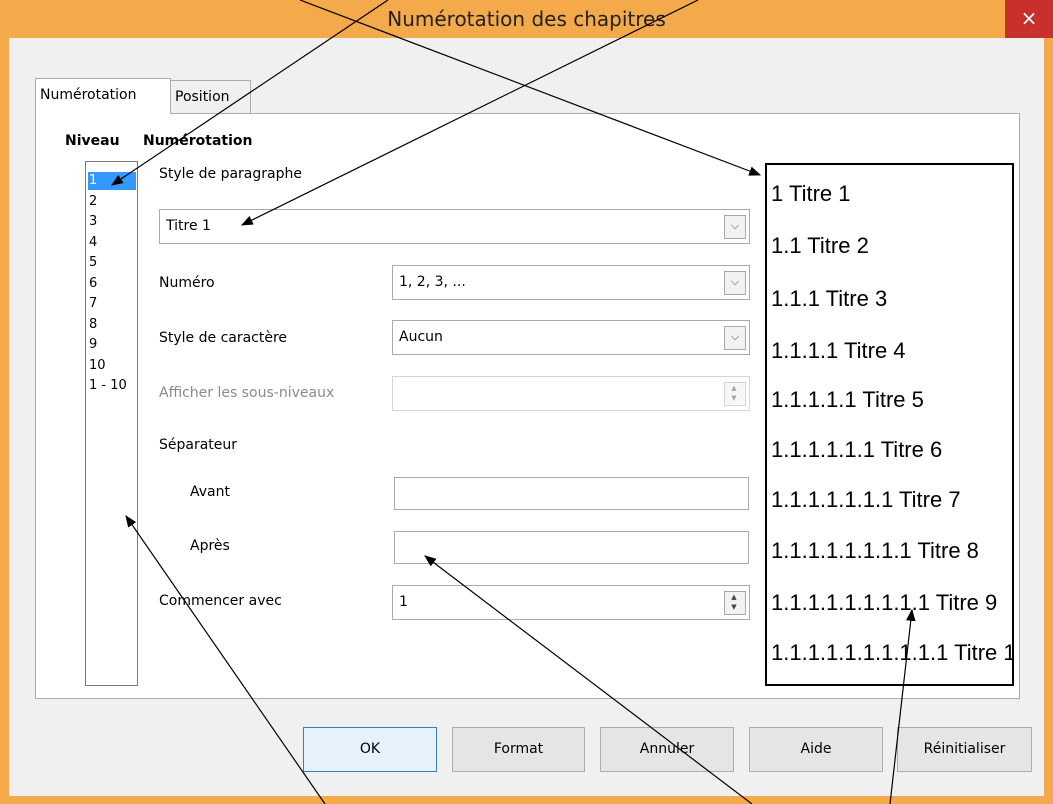 Image resolution: width=1053 pixels, height=804 pixels. Describe the element at coordinates (571, 547) in the screenshot. I see `after-input` at that location.